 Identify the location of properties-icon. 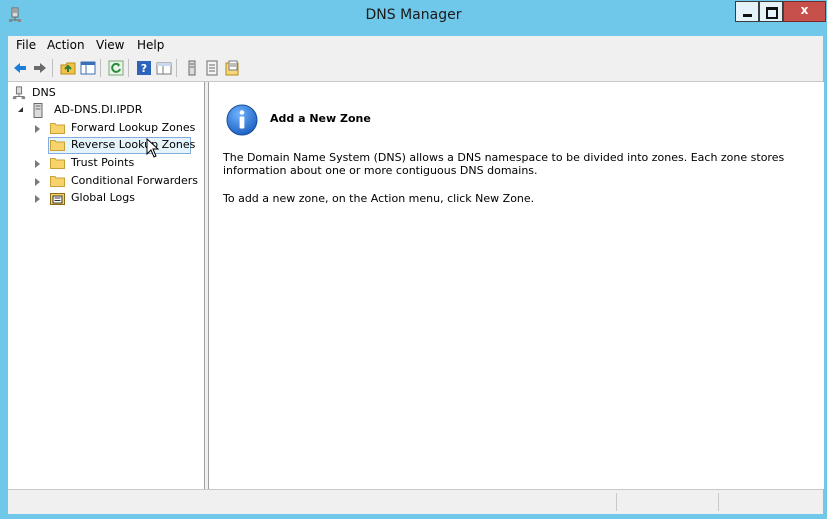
(164, 68).